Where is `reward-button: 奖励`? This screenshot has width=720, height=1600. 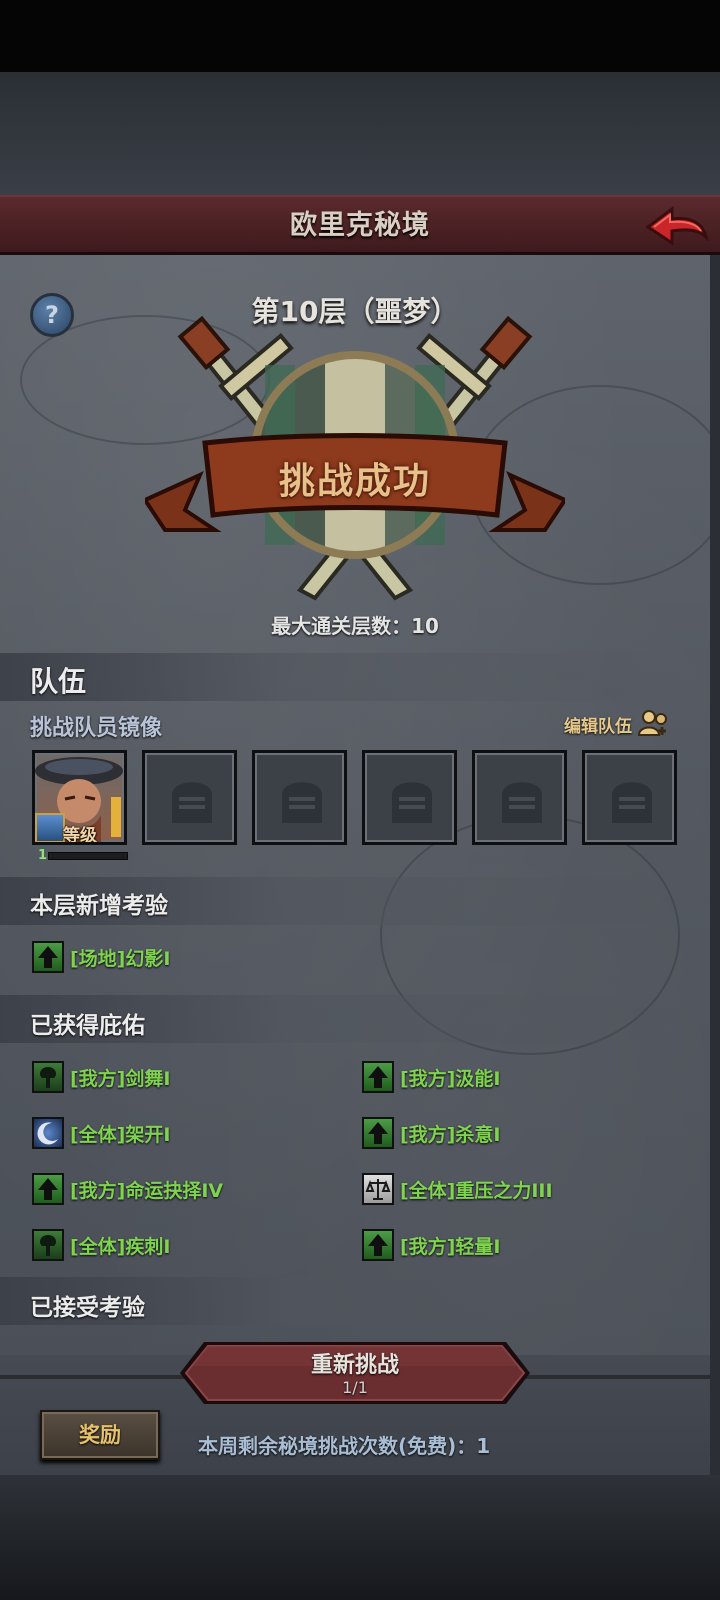 reward-button: 奖励 is located at coordinates (100, 1435).